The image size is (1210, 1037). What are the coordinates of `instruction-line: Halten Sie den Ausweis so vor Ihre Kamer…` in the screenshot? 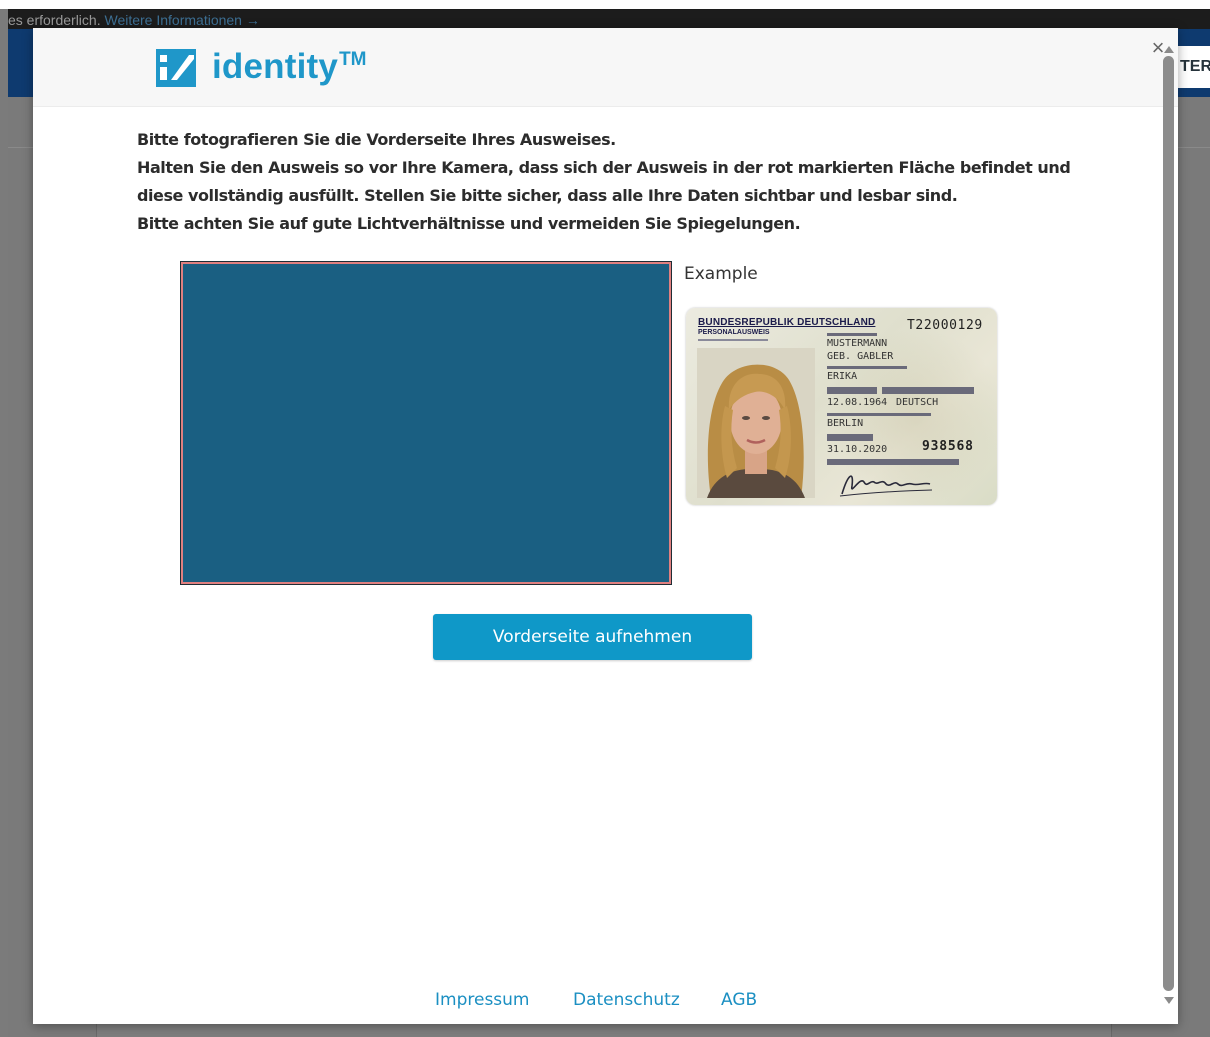 It's located at (604, 167).